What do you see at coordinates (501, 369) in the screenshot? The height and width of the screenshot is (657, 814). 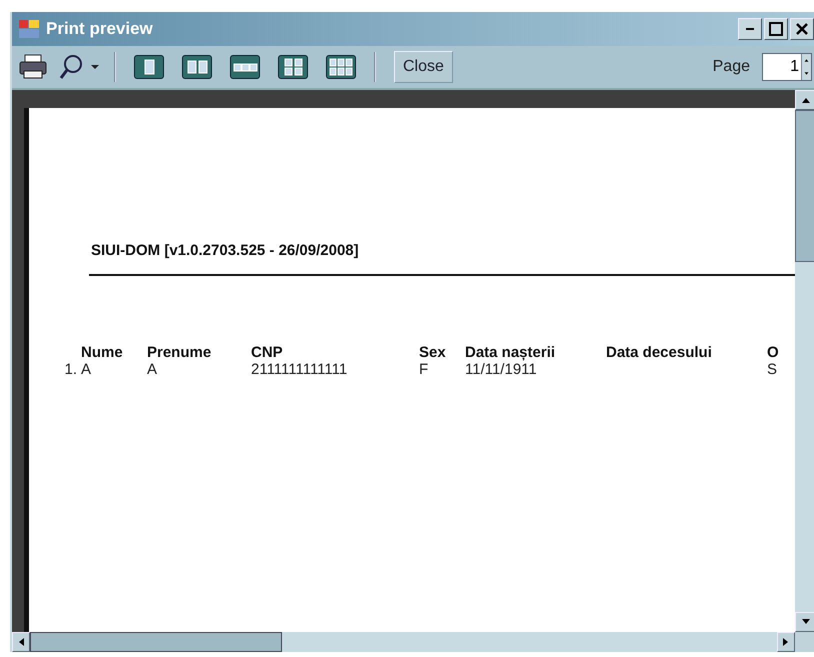 I see `table-cell-text: 11/11/1911` at bounding box center [501, 369].